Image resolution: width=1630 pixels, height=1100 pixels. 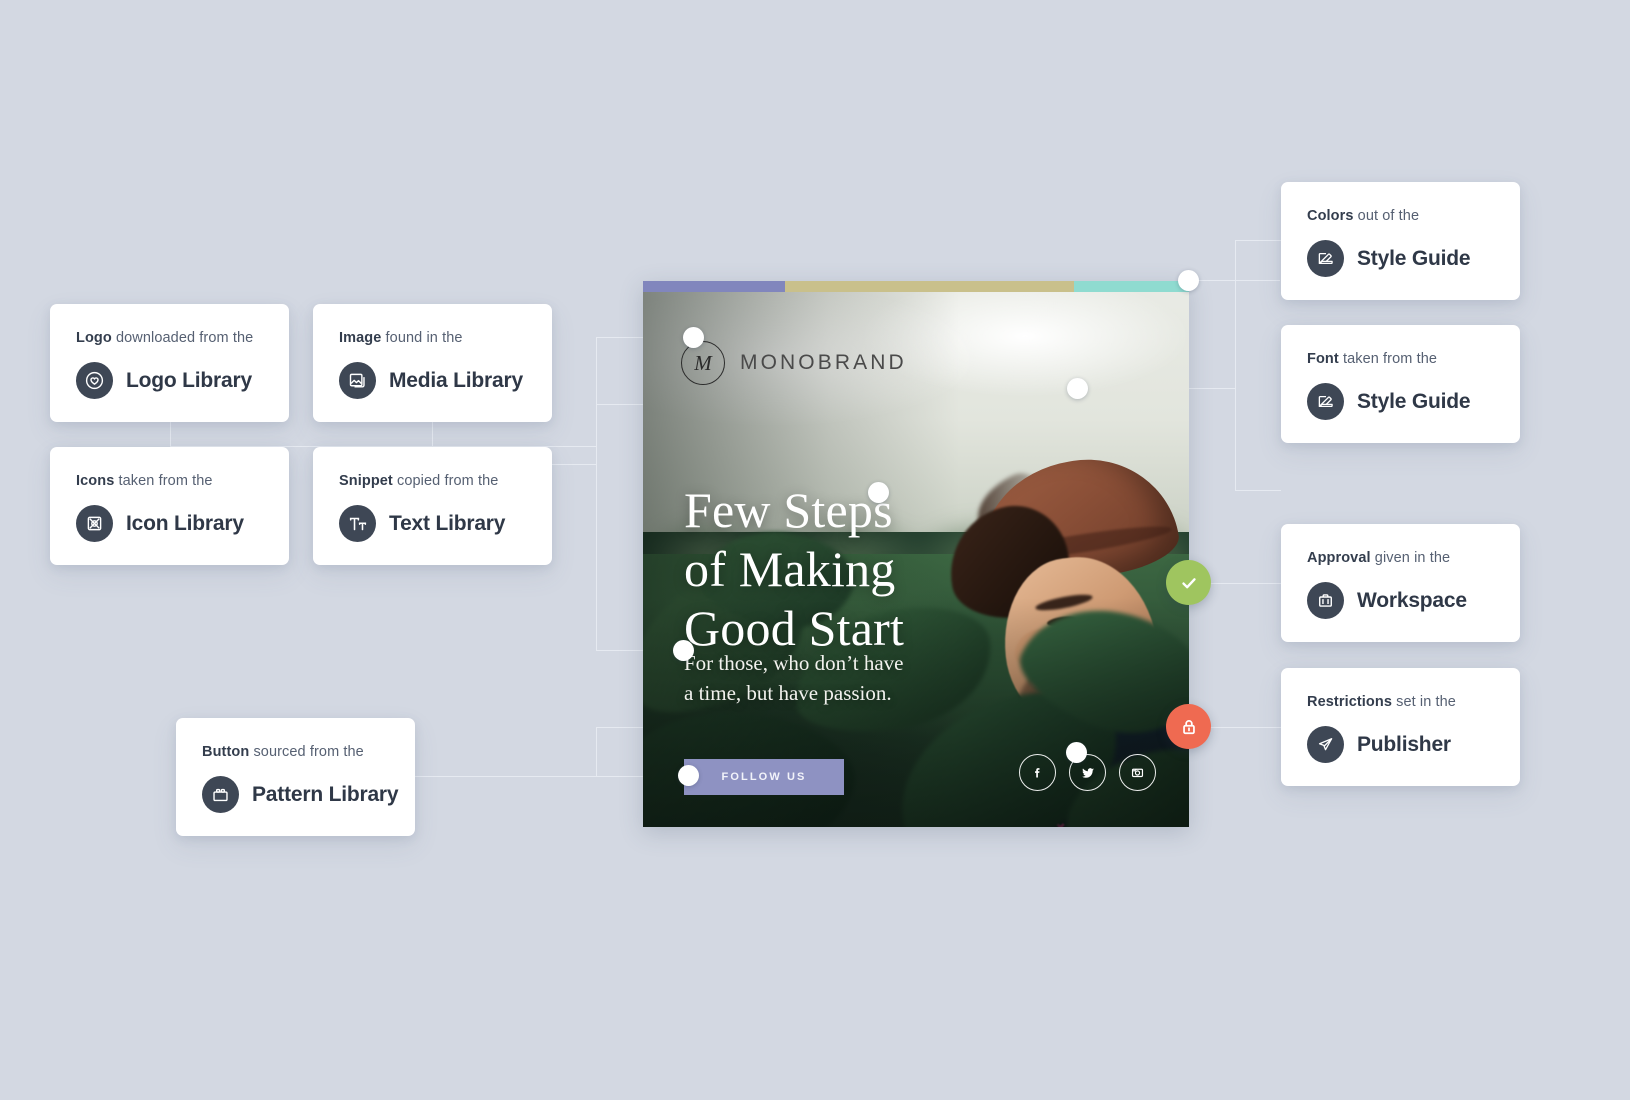 I want to click on connector-button-vert, so click(x=596, y=751).